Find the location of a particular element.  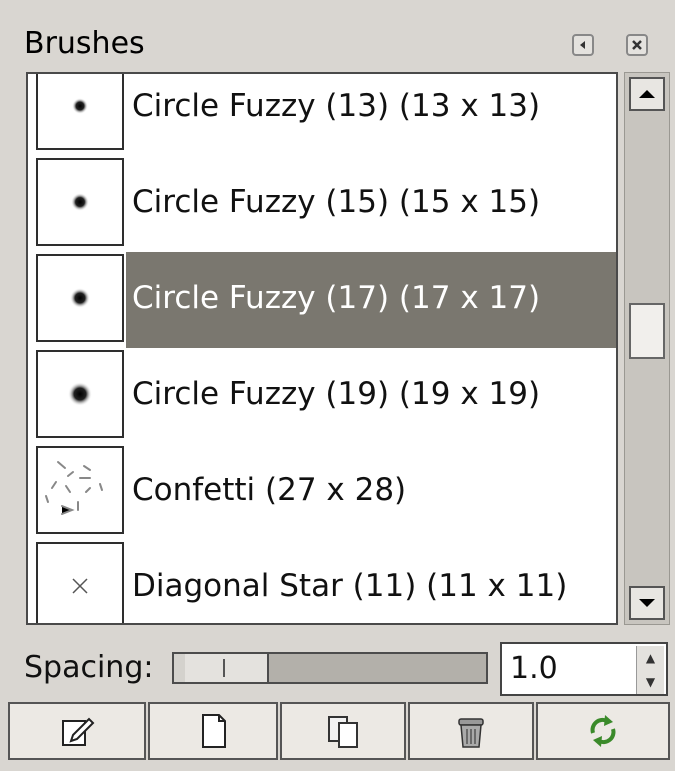

spacing-control: Spacing: 1.0 ▲ ▼ is located at coordinates (337, 668).